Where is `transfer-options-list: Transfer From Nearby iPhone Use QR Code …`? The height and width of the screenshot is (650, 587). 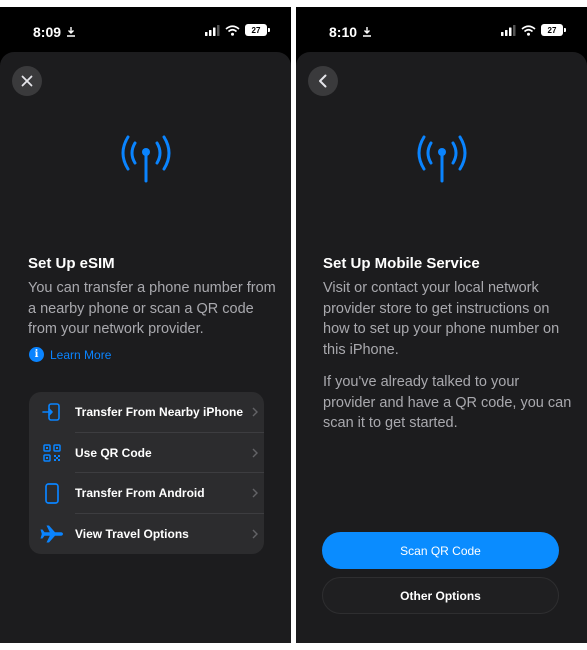 transfer-options-list: Transfer From Nearby iPhone Use QR Code … is located at coordinates (146, 473).